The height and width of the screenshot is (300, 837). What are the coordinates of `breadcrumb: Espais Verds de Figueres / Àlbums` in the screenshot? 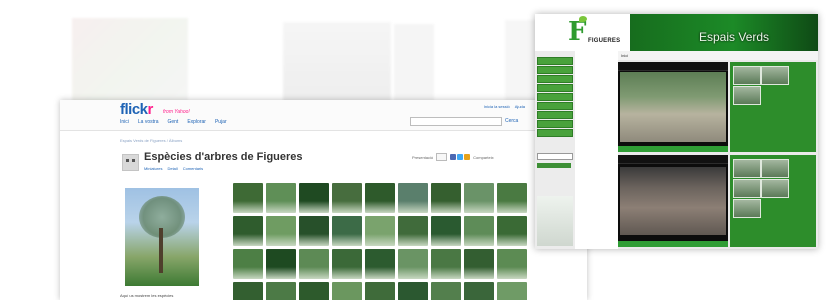 It's located at (151, 140).